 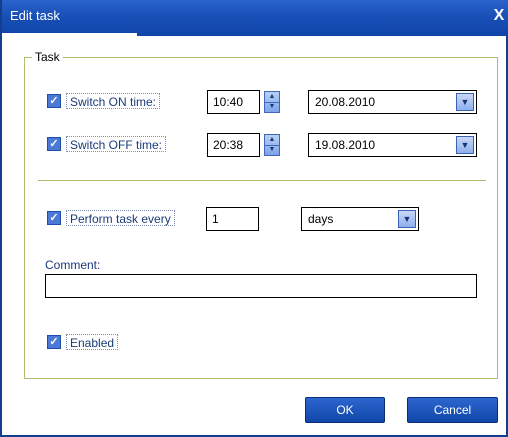 What do you see at coordinates (54, 218) in the screenshot?
I see `perform-task-checkbox: ✓` at bounding box center [54, 218].